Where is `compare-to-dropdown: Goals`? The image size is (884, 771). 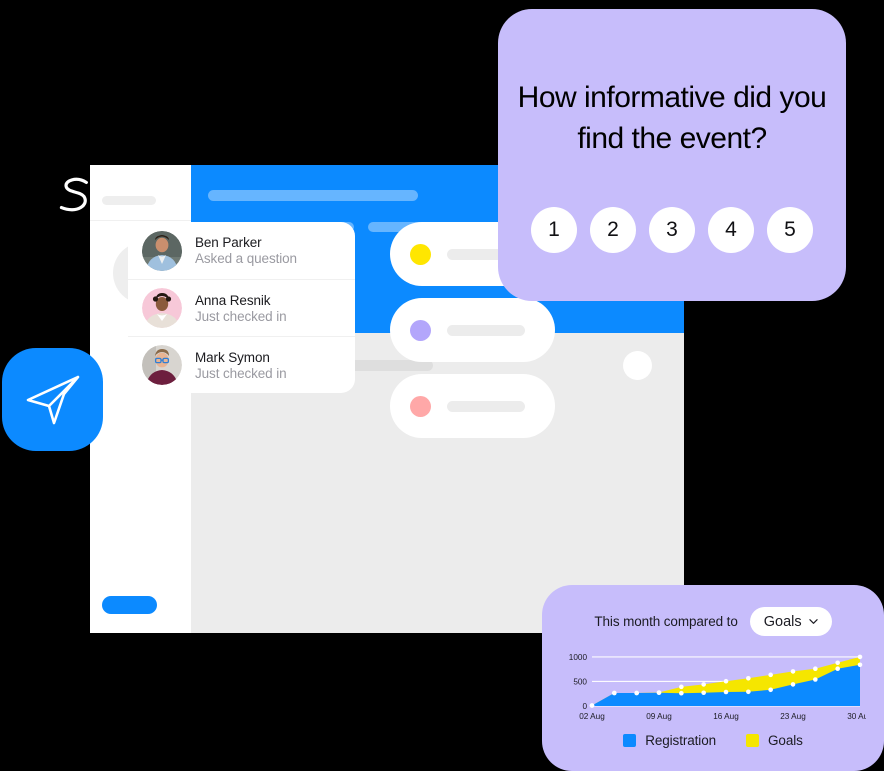
compare-to-dropdown: Goals is located at coordinates (790, 621).